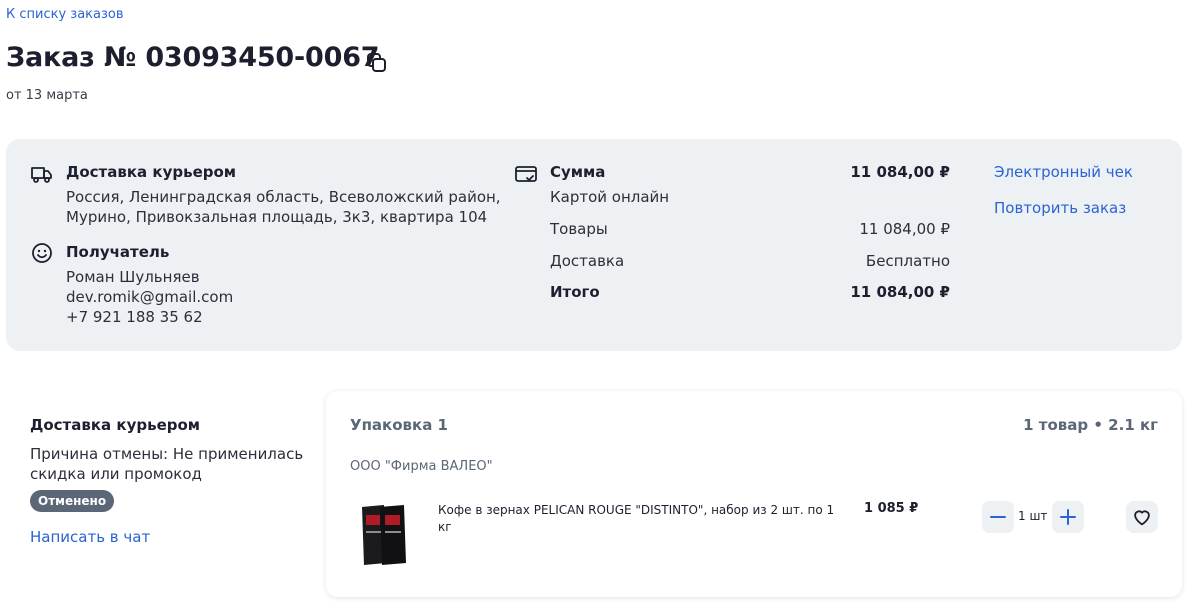 This screenshot has height=608, width=1187. What do you see at coordinates (421, 466) in the screenshot?
I see `seller-name: ООО "Фирма ВАЛЕО"` at bounding box center [421, 466].